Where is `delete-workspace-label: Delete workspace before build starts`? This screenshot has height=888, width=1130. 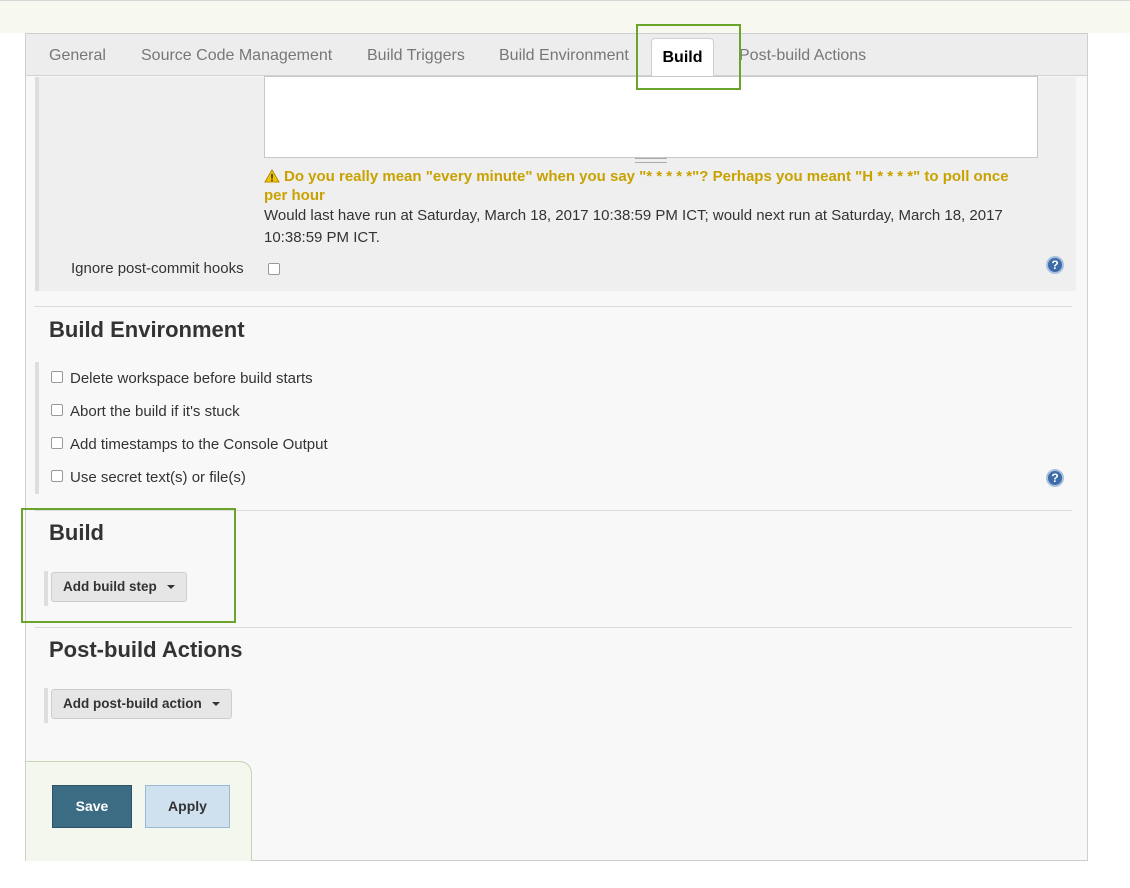
delete-workspace-label: Delete workspace before build starts is located at coordinates (191, 378).